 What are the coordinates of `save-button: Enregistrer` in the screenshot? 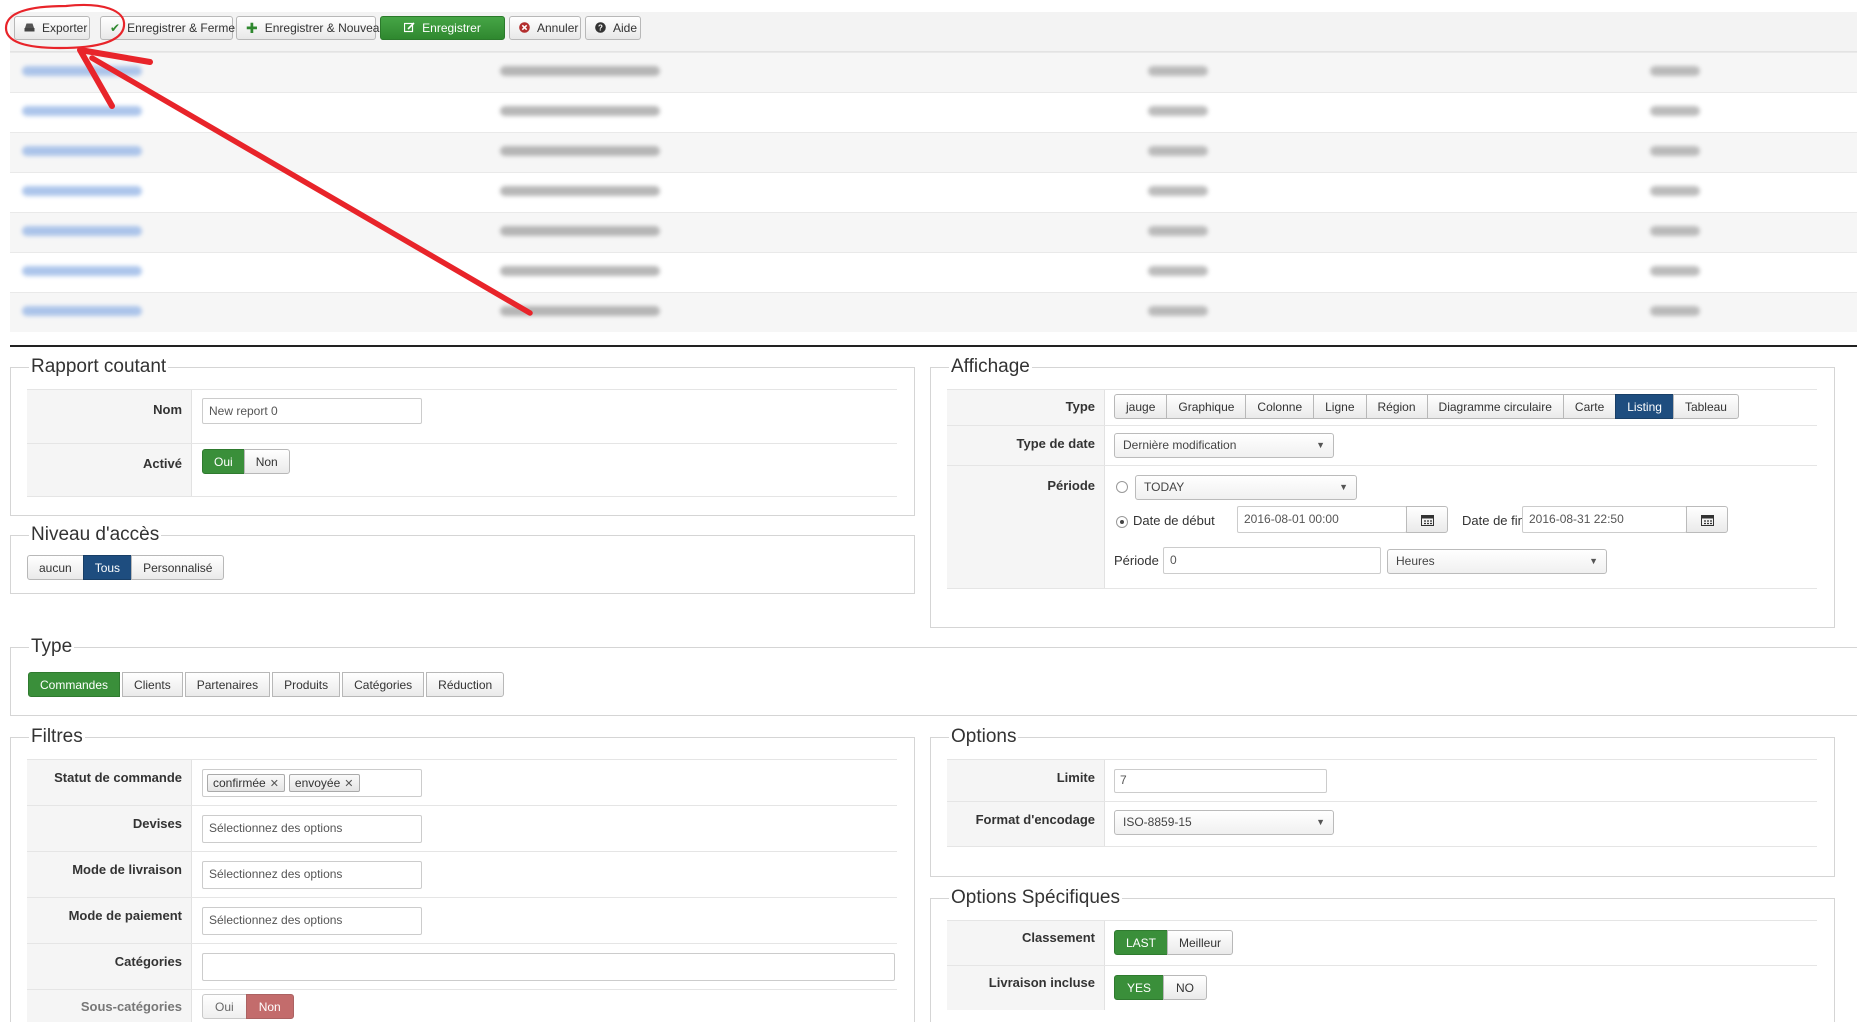 It's located at (442, 28).